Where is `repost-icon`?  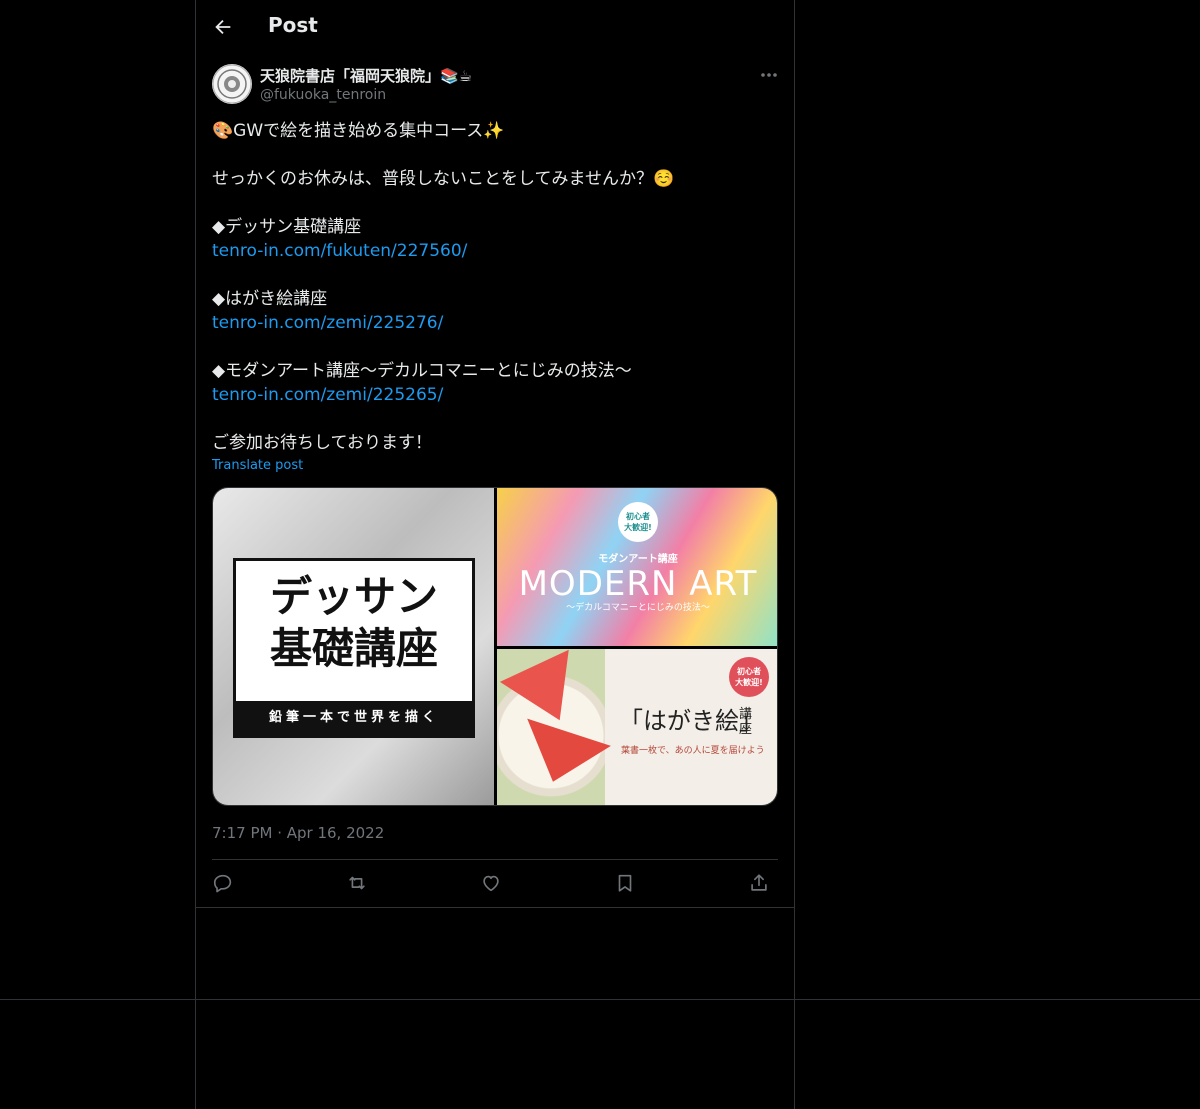
repost-icon is located at coordinates (357, 883).